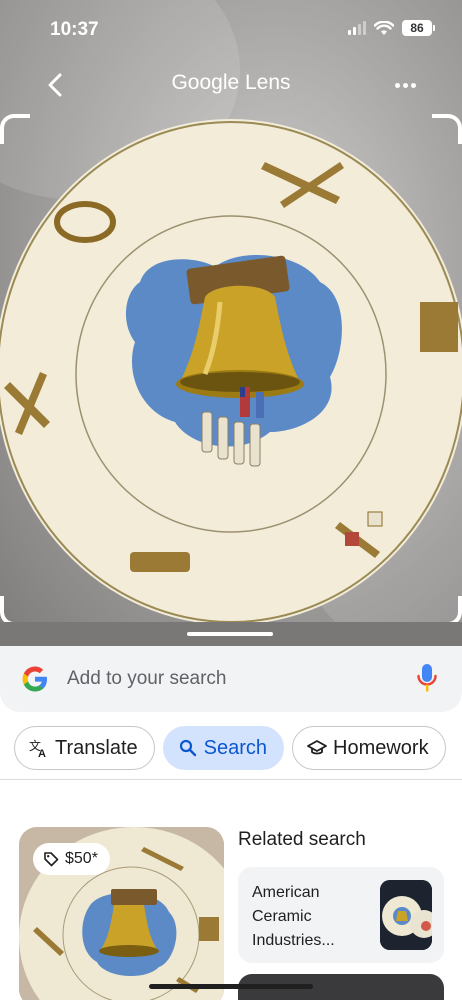  I want to click on chips-divider, so click(231, 779).